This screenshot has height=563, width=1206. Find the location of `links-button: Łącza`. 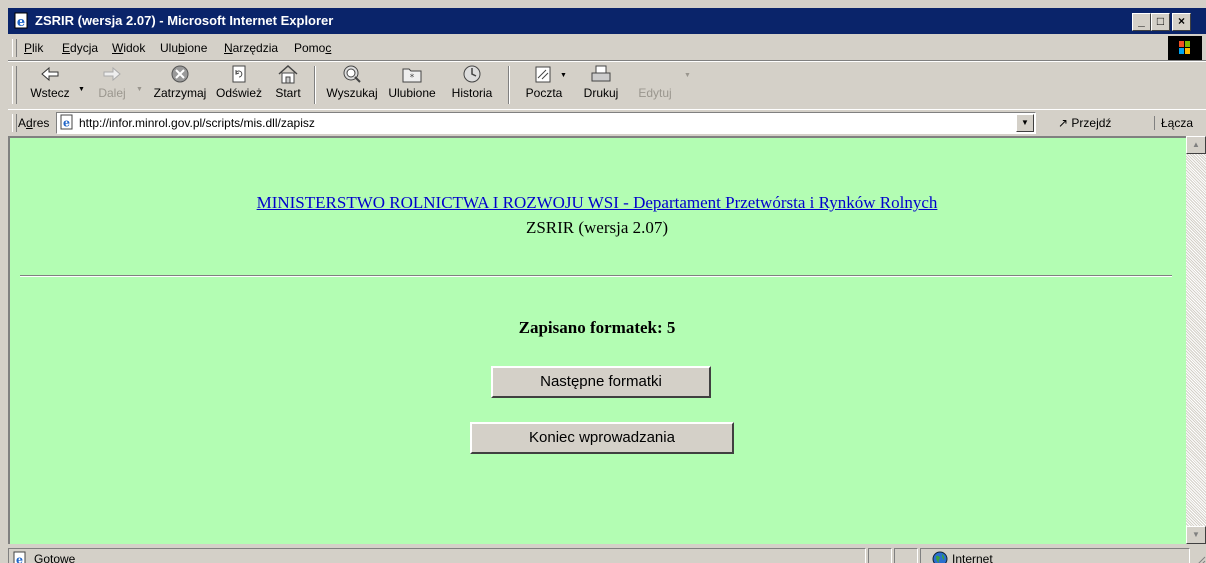

links-button: Łącza is located at coordinates (1173, 123).